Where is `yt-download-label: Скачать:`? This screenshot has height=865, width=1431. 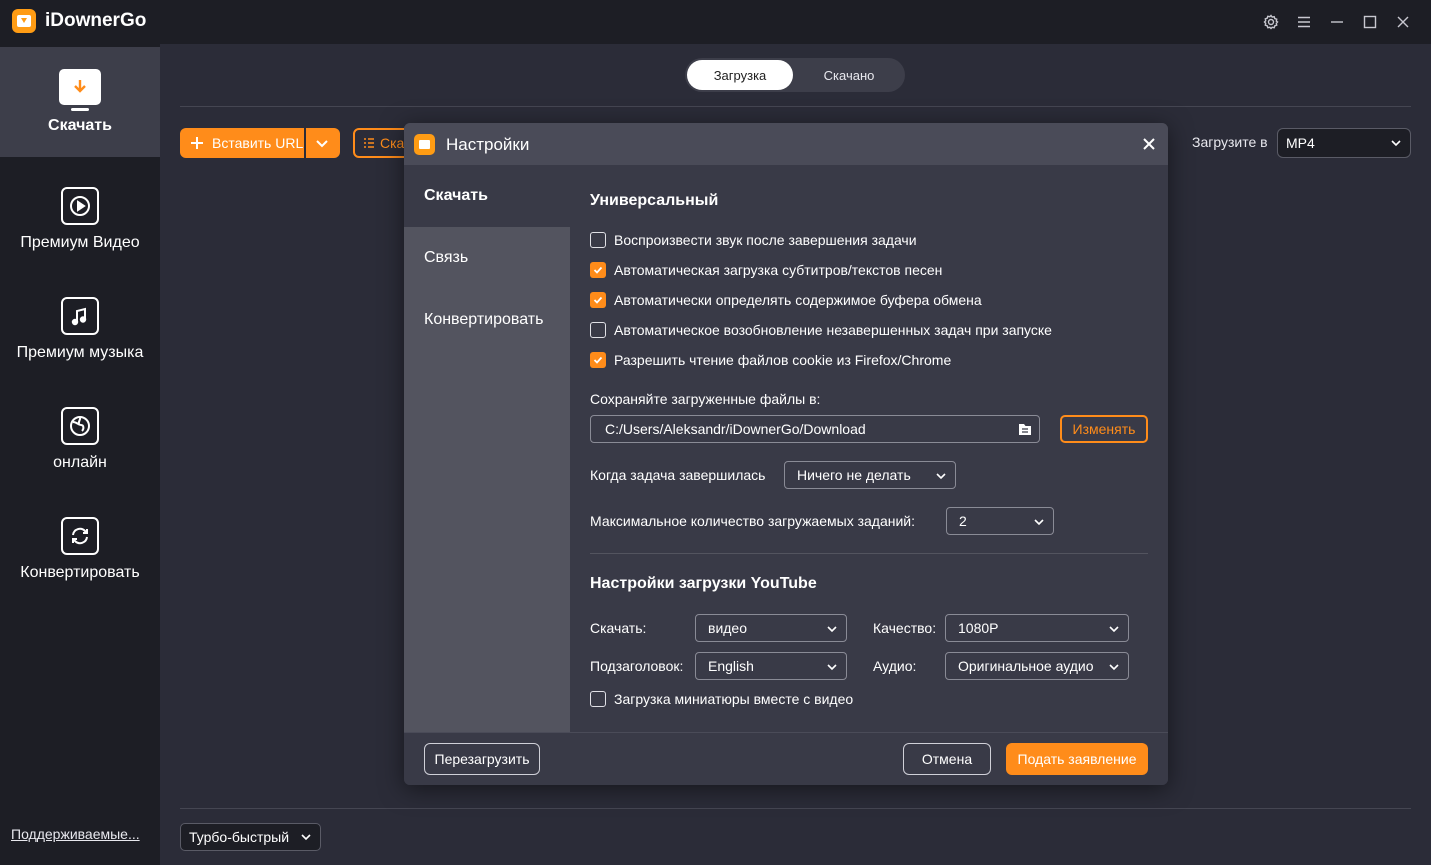
yt-download-label: Скачать: is located at coordinates (618, 628).